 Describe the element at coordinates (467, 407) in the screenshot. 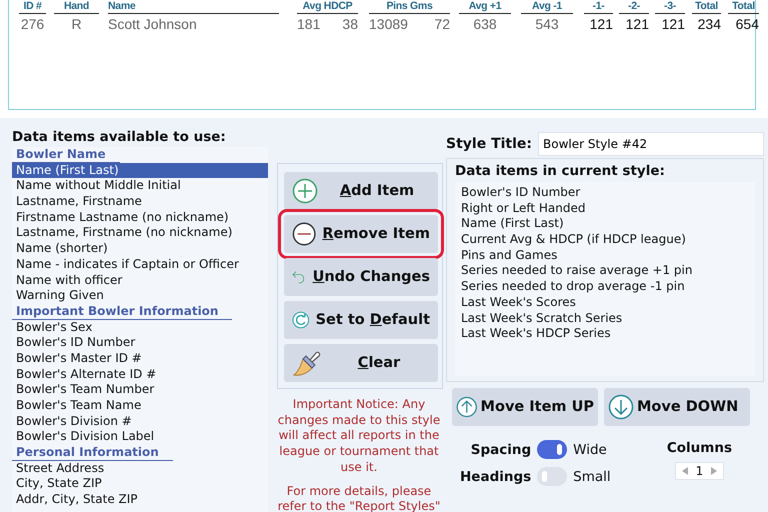

I see `up-arrow-circle-icon` at that location.